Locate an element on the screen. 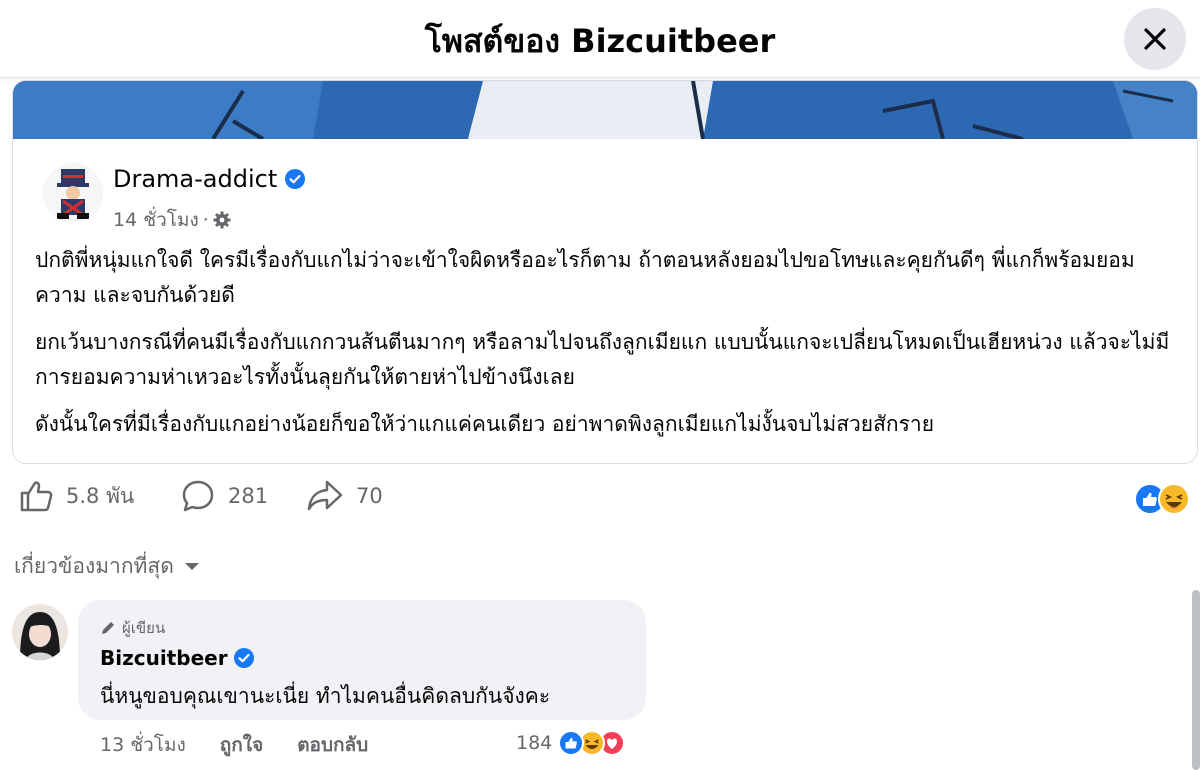 The height and width of the screenshot is (770, 1200). comment-reply-button: ตอบกลับ is located at coordinates (332, 745).